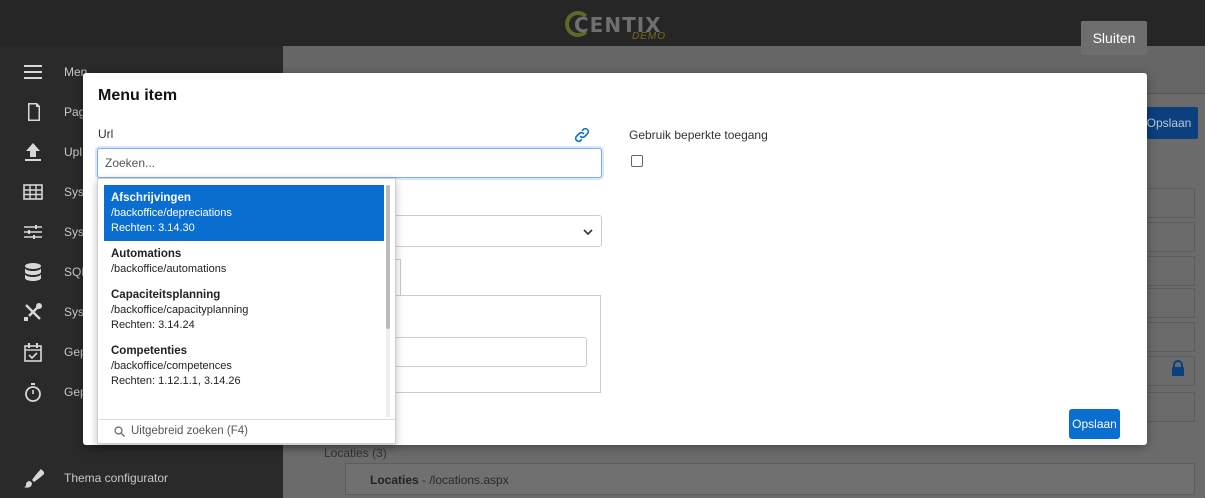  Describe the element at coordinates (138, 95) in the screenshot. I see `modal-title: Menu item` at that location.